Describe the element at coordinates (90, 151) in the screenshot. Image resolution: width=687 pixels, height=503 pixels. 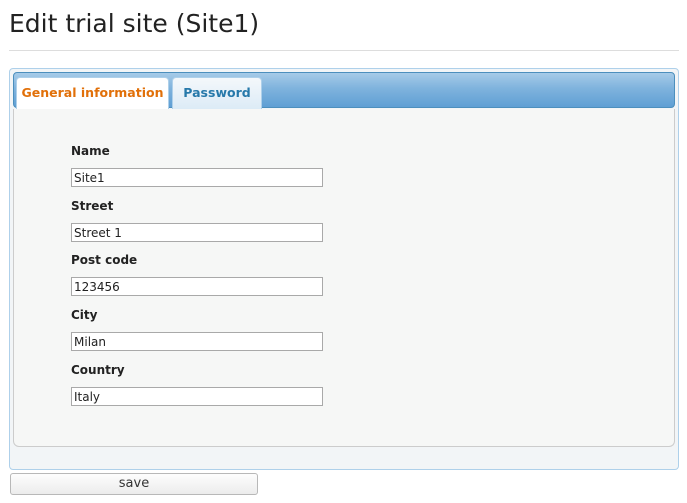
I see `name-label: Name` at that location.